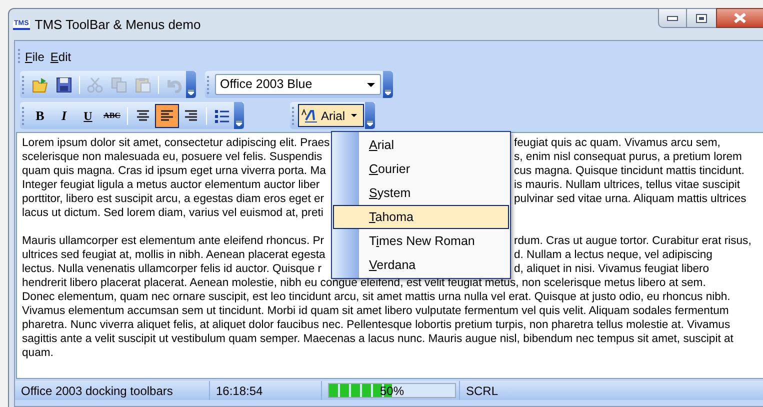 Image resolution: width=763 pixels, height=407 pixels. What do you see at coordinates (172, 157) in the screenshot?
I see `text-line: scelerisque non malesuada eu, posuere vel felis. Suspendis` at bounding box center [172, 157].